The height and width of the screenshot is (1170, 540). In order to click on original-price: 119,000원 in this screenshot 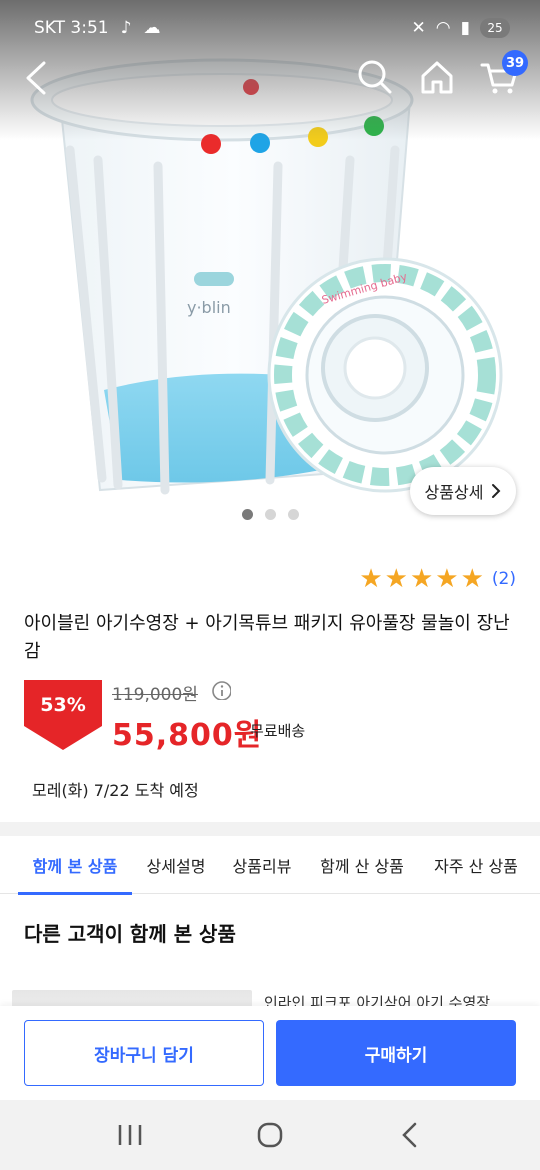, I will do `click(155, 695)`.